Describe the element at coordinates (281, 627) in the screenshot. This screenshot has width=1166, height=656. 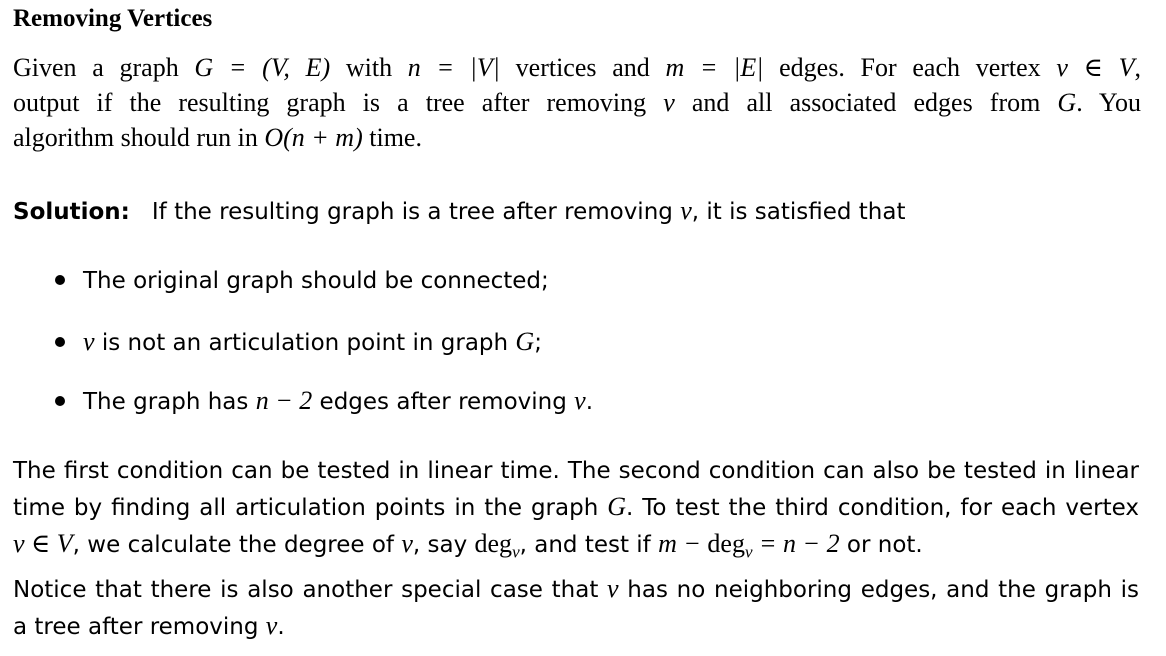
I see `paragraph-text: .` at that location.